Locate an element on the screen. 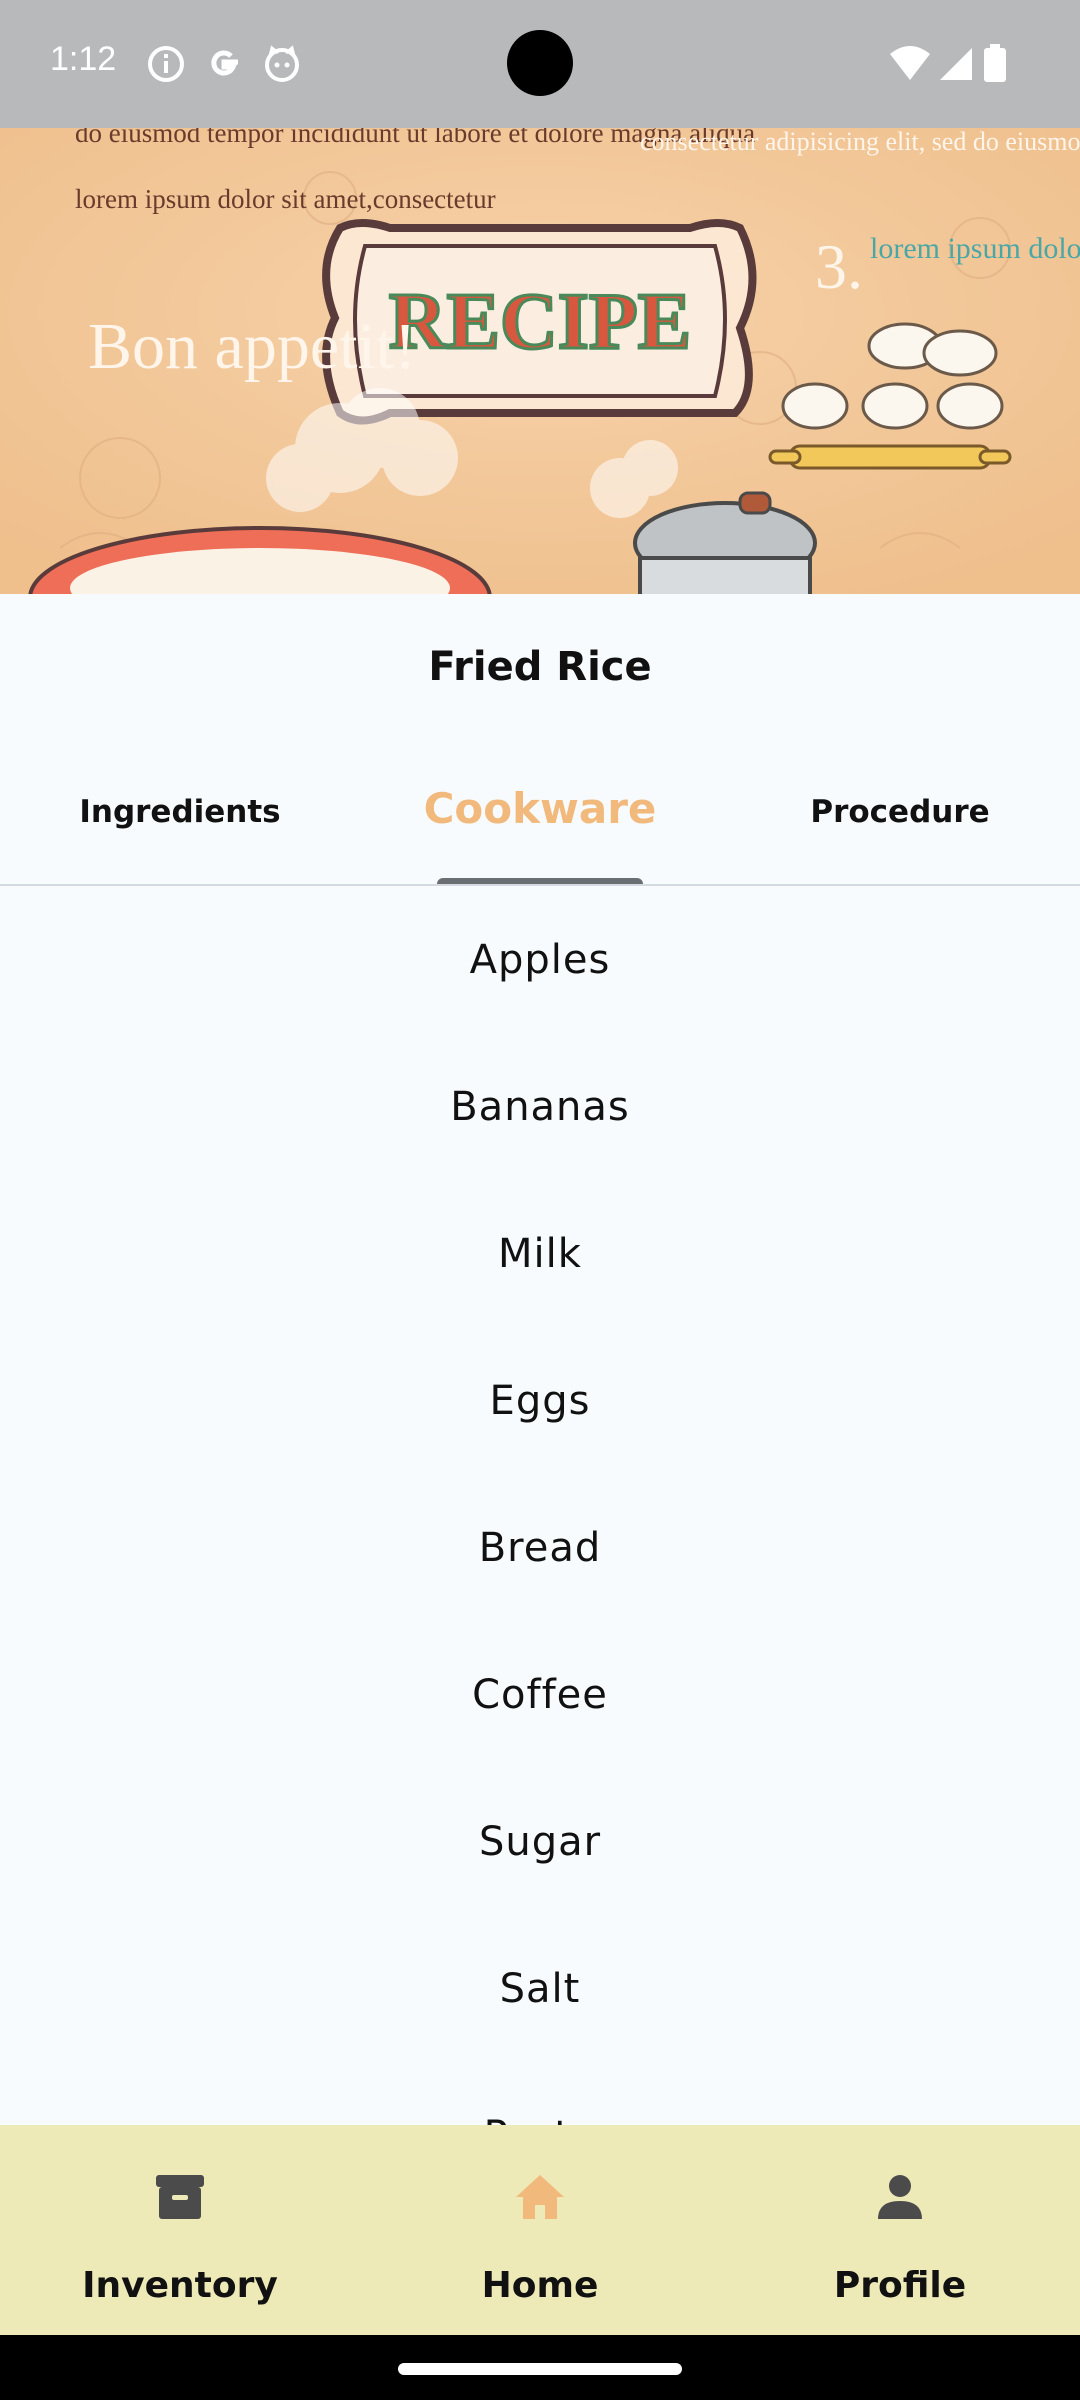 This screenshot has width=1080, height=2400. tab-ingredients: Ingredients is located at coordinates (180, 824).